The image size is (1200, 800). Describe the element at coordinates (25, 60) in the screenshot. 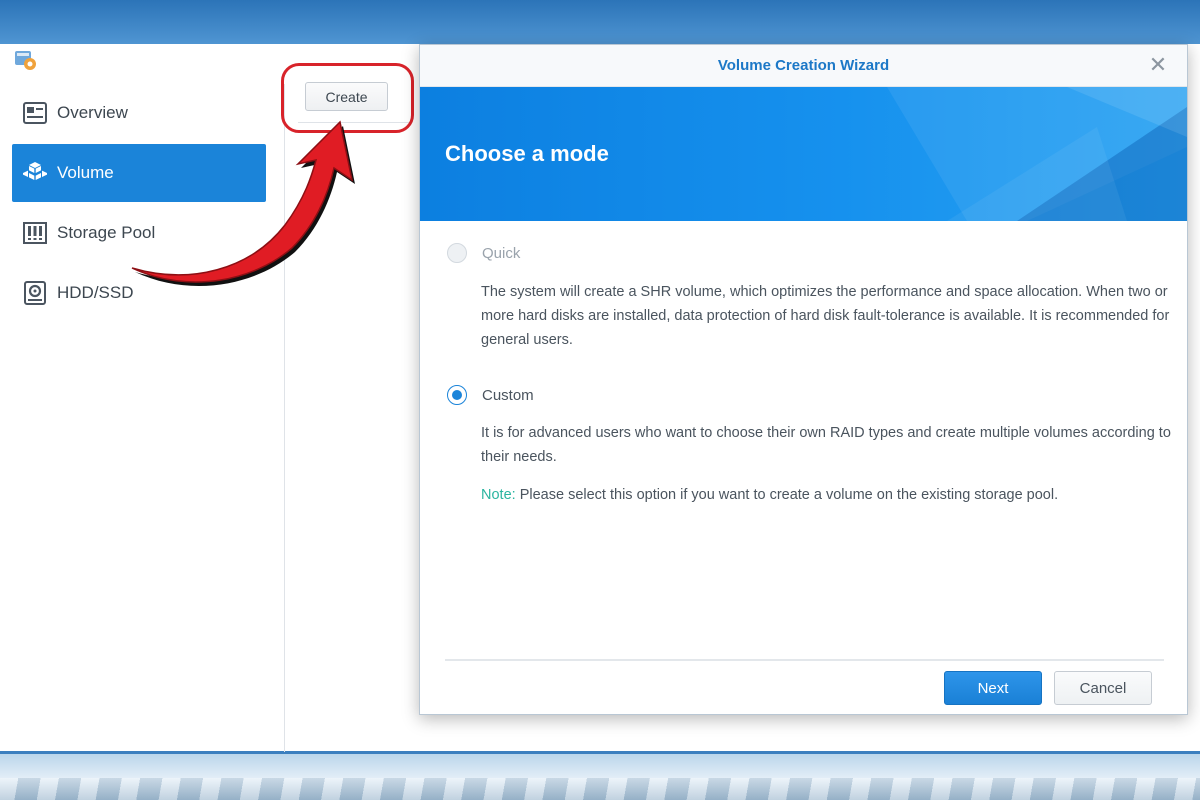

I see `storage-manager-app-icon` at that location.